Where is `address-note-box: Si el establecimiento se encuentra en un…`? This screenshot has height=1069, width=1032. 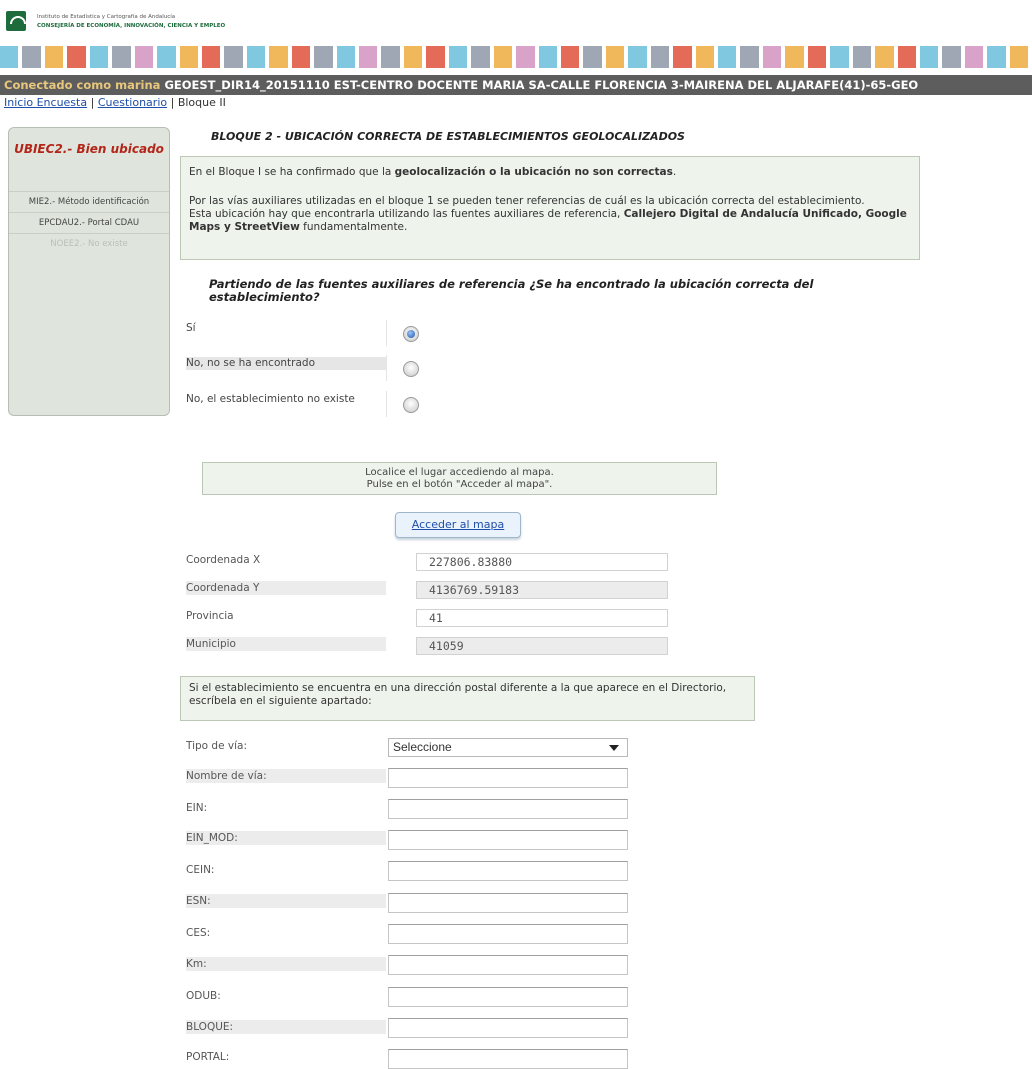
address-note-box: Si el establecimiento se encuentra en un… is located at coordinates (467, 698).